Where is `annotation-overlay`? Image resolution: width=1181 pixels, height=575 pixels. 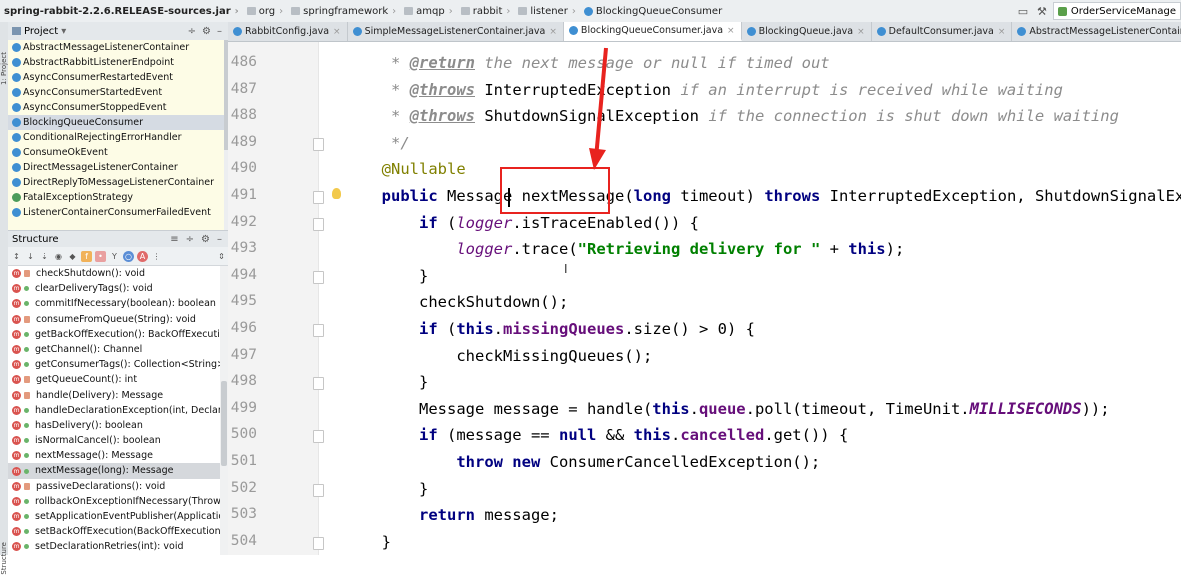 annotation-overlay is located at coordinates (598, 108).